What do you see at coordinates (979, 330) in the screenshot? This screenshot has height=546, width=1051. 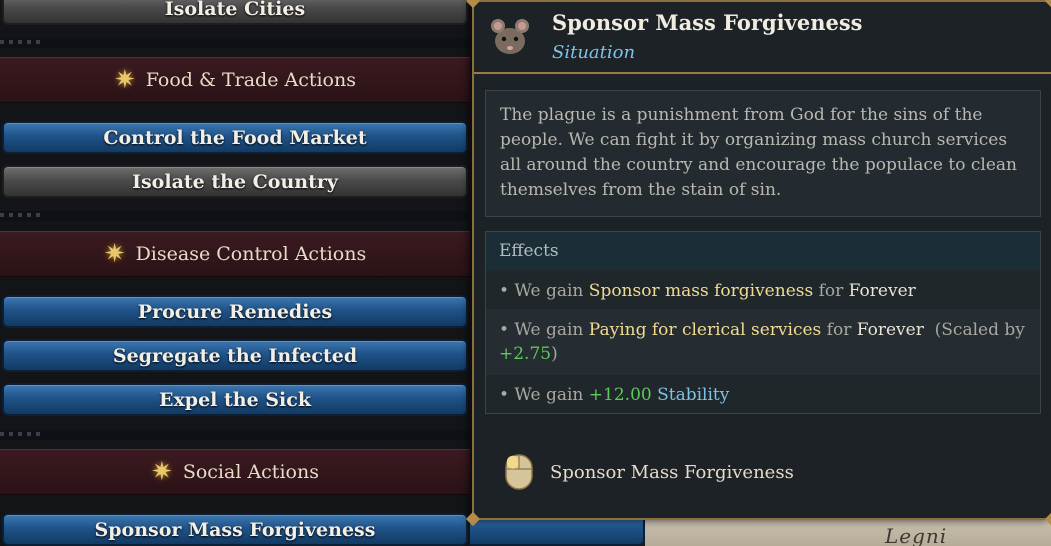 I see `effect-scaled-prefix: (Scaled by` at bounding box center [979, 330].